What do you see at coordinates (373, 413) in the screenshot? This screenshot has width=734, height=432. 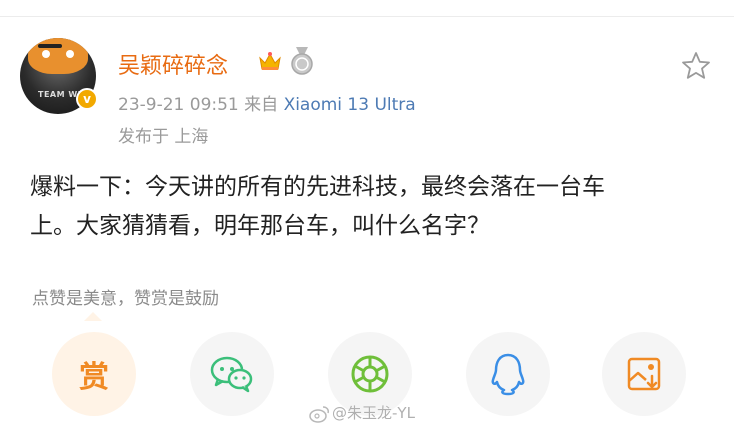 I see `watermark-text: @朱玉龙-YL` at bounding box center [373, 413].